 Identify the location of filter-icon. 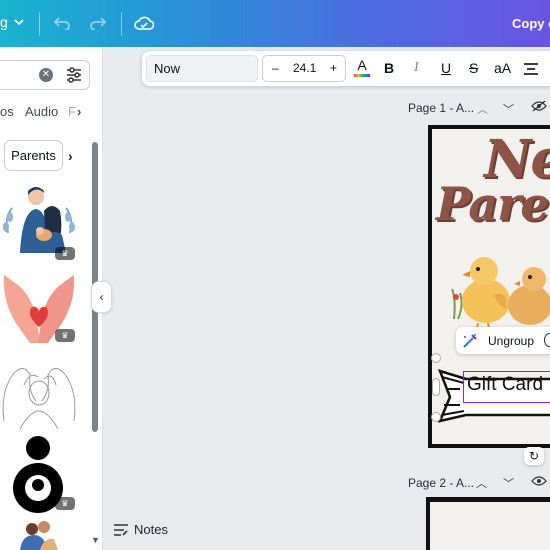
(74, 75).